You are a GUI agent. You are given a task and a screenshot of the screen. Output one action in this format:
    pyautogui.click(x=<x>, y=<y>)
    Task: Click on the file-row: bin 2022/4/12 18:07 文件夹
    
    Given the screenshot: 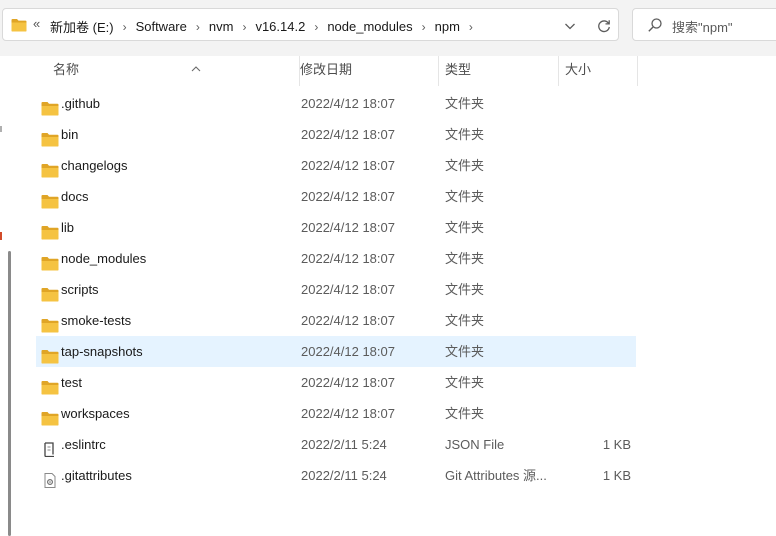 What is the action you would take?
    pyautogui.click(x=336, y=134)
    